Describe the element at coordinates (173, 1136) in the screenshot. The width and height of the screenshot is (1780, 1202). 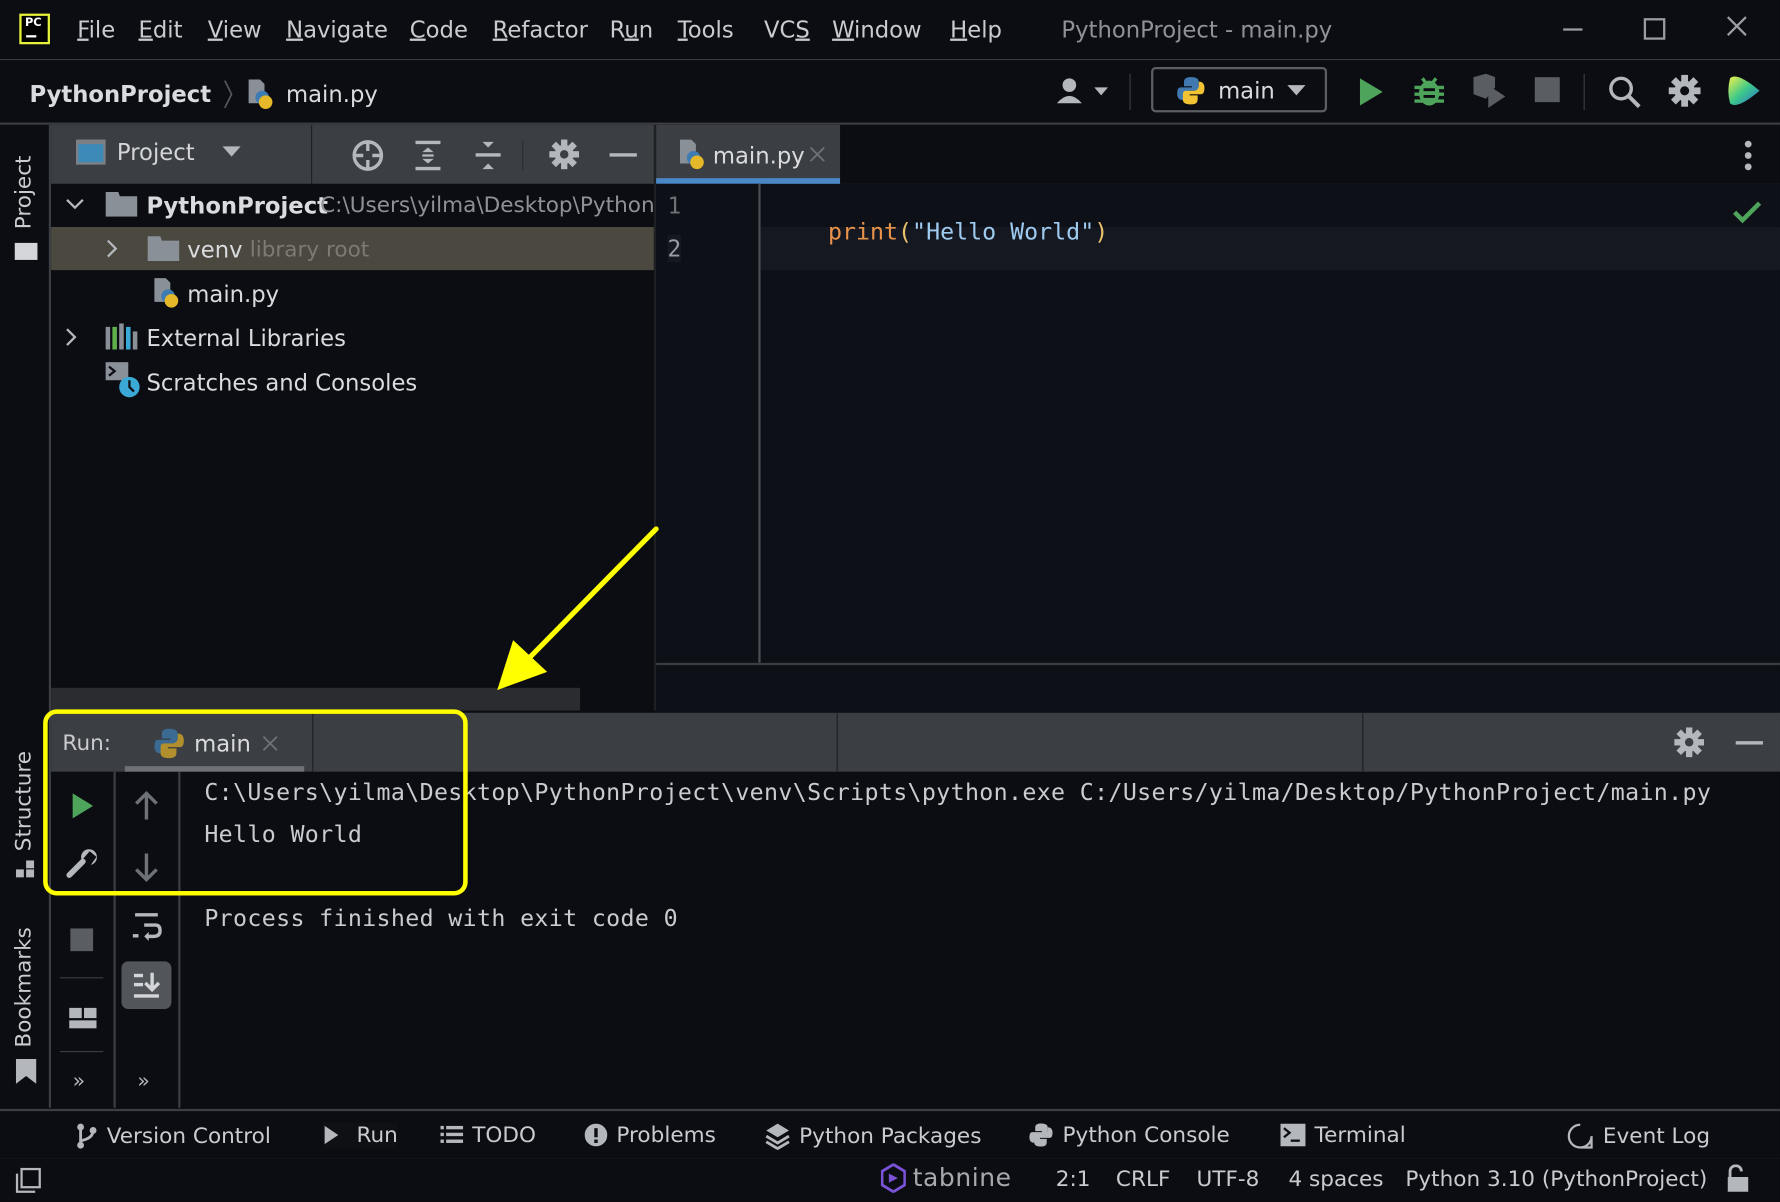
I see `tool-version-control: Version Control` at that location.